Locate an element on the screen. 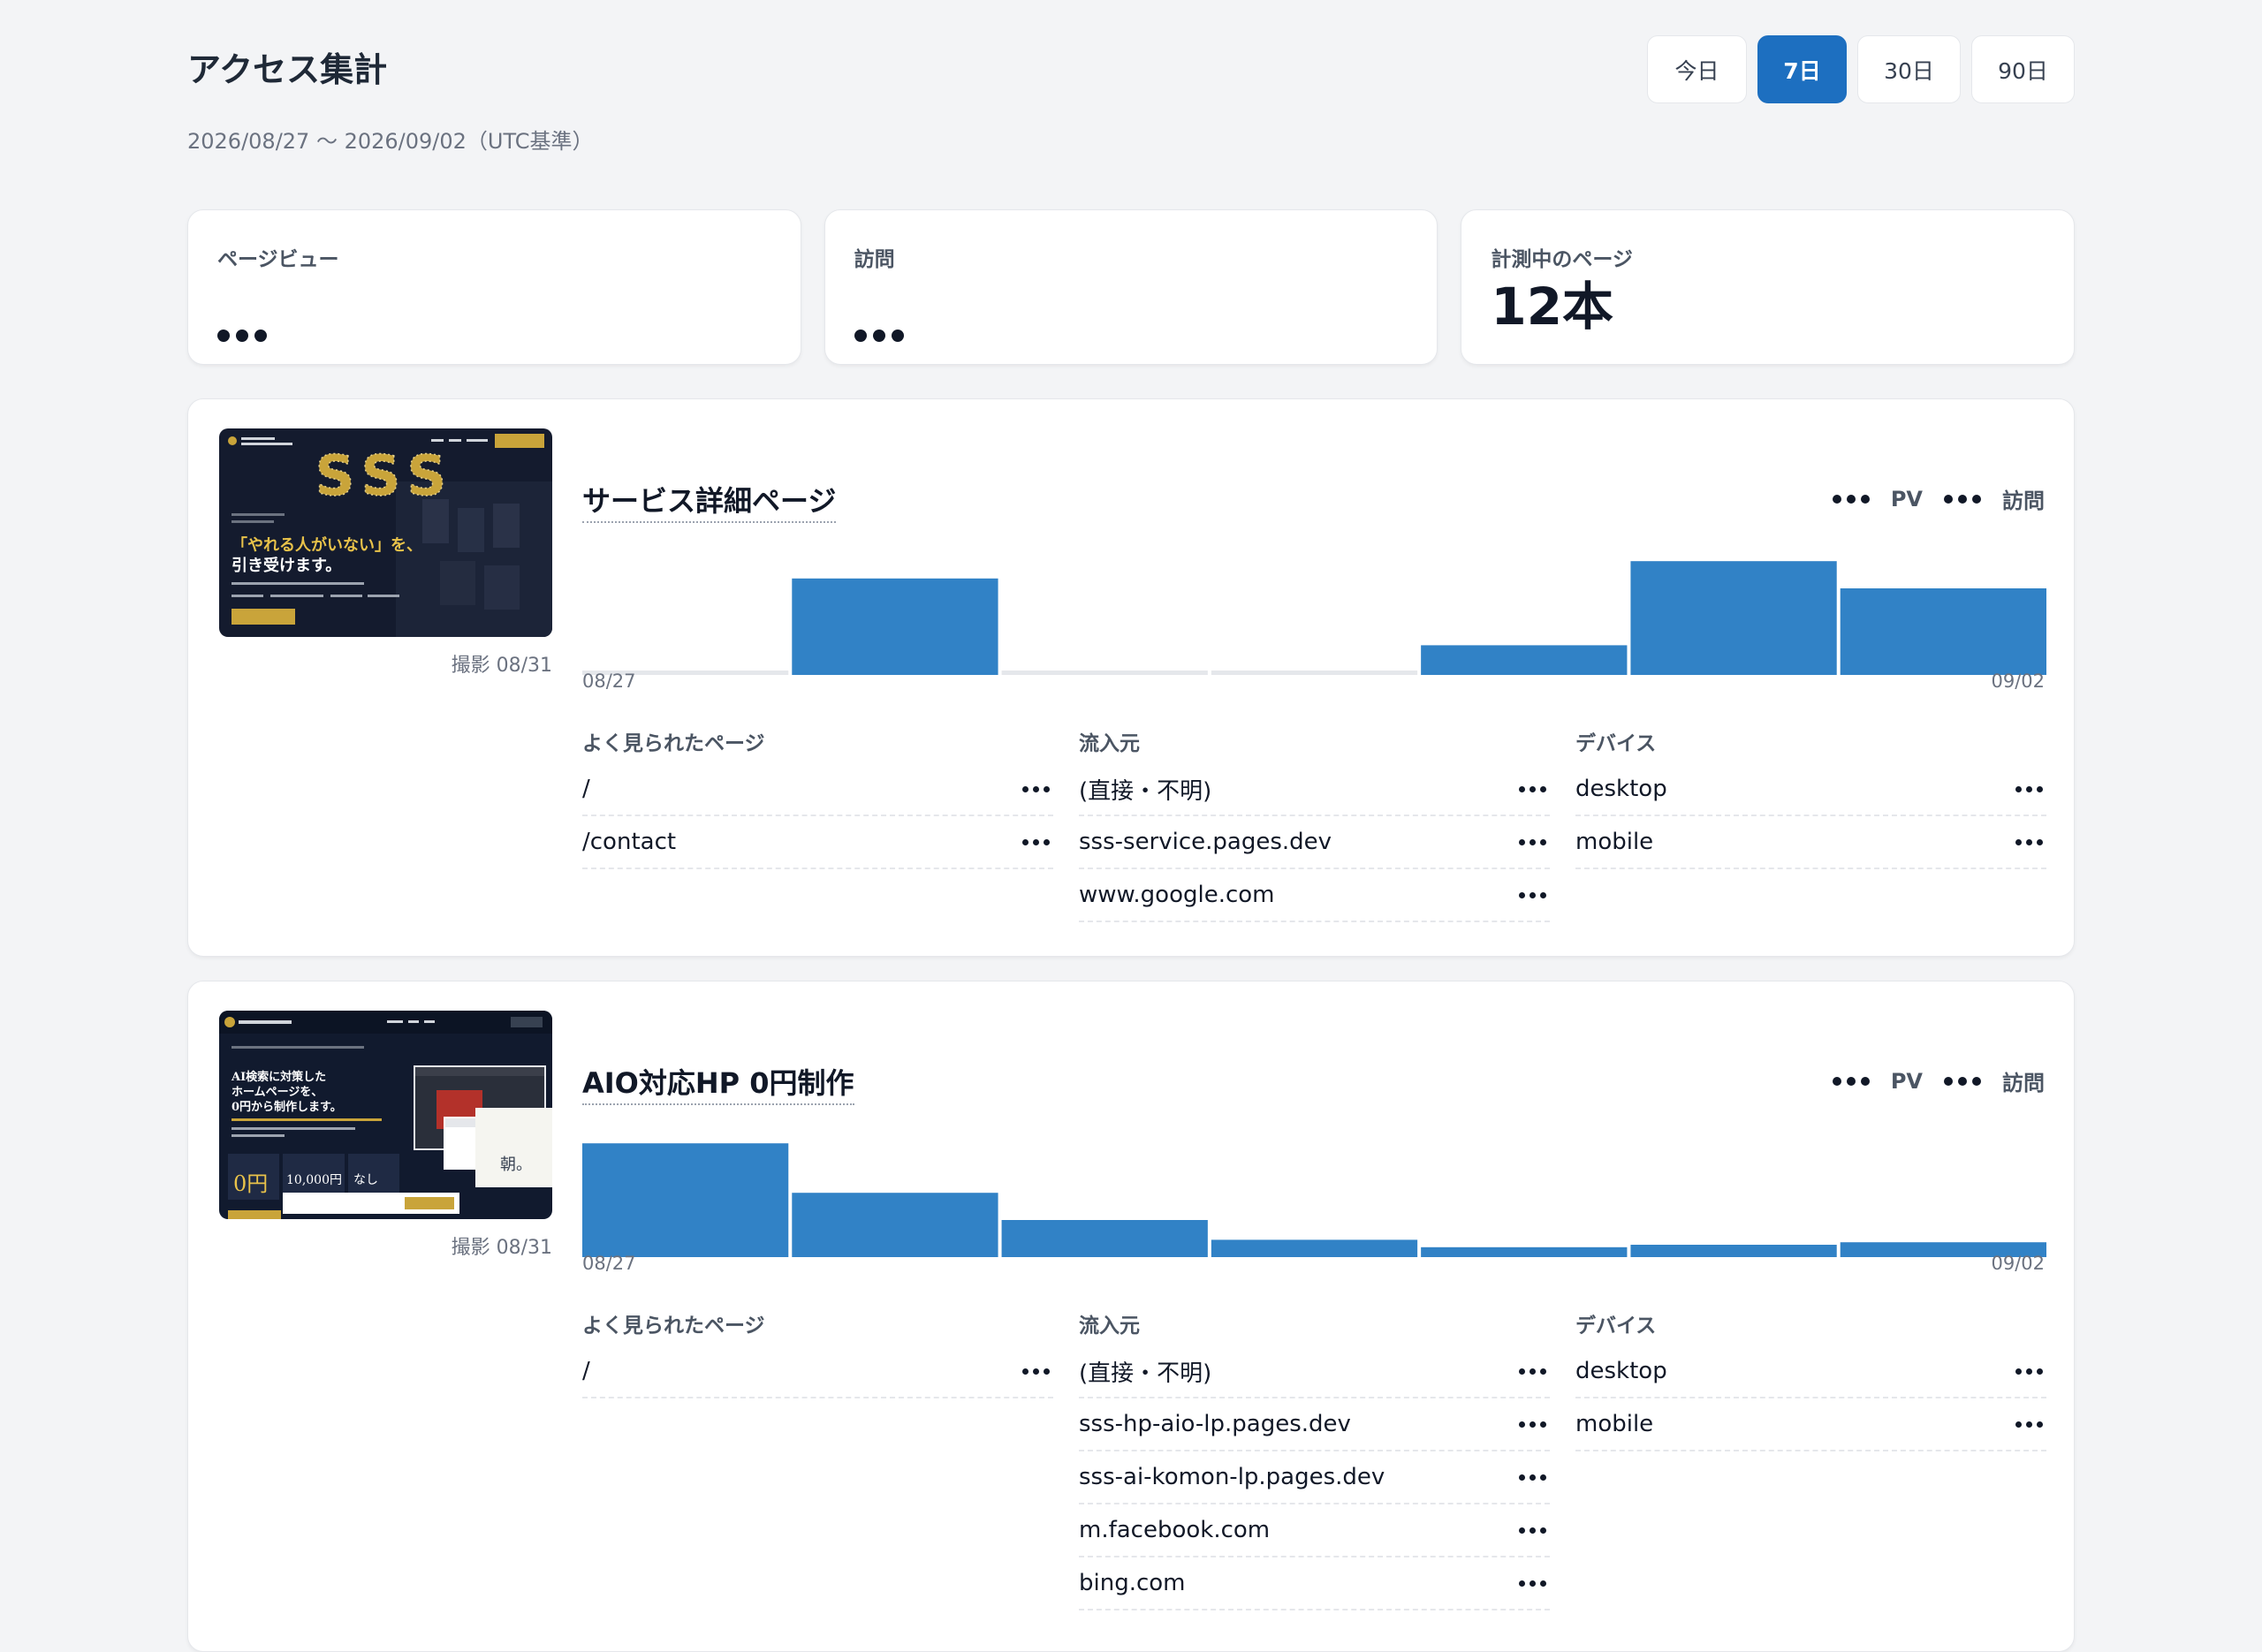  page-title: アクセス集計 is located at coordinates (287, 69).